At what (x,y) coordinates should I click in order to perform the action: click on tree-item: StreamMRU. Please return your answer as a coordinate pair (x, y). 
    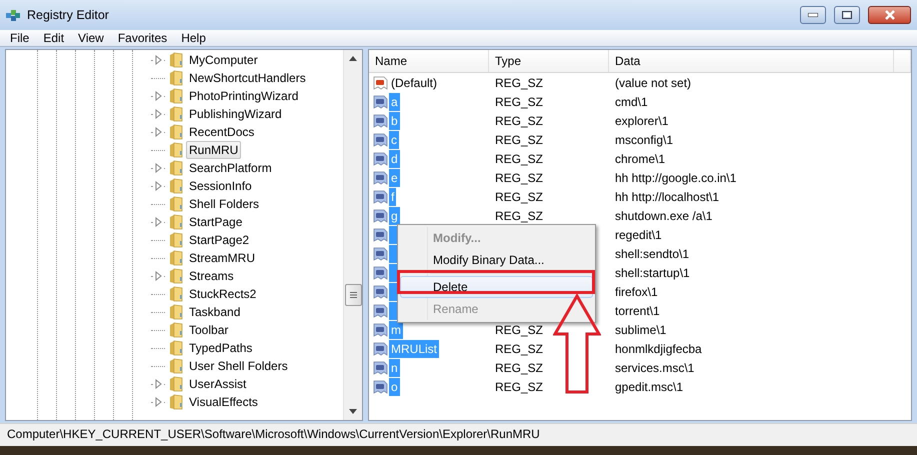
    Looking at the image, I should click on (222, 258).